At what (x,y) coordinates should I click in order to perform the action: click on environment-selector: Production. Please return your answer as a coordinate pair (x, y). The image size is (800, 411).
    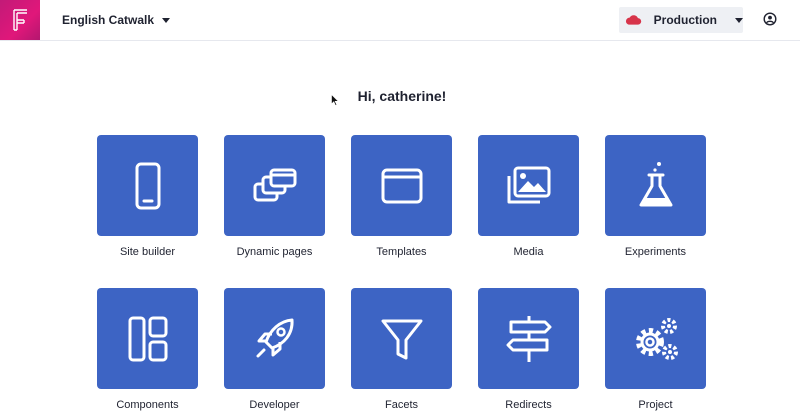
    Looking at the image, I should click on (681, 20).